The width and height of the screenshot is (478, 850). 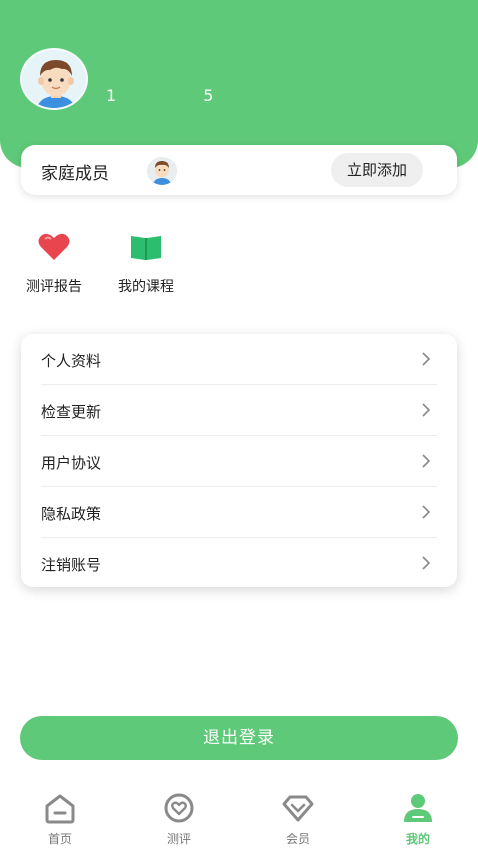 I want to click on menu-item-label: 个人资料, so click(x=71, y=361).